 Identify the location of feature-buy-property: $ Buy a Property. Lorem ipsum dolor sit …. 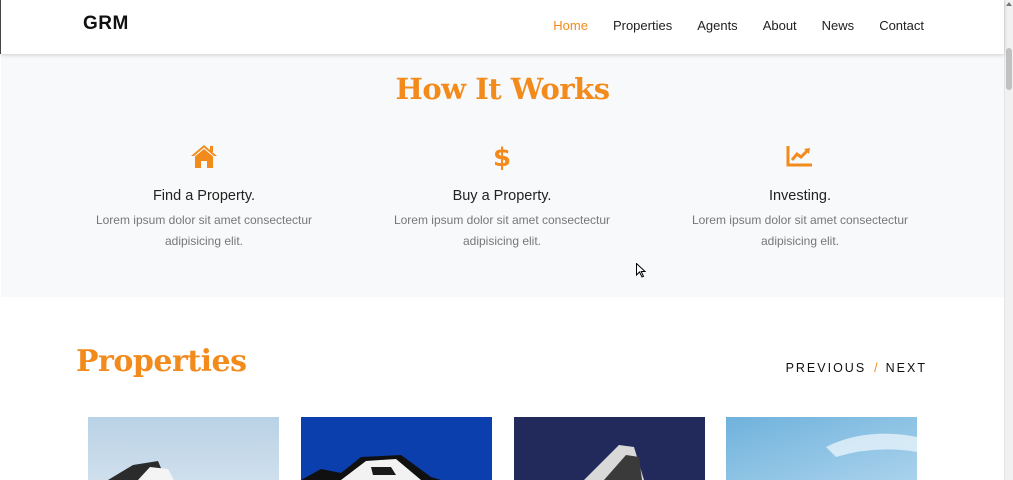
(502, 197).